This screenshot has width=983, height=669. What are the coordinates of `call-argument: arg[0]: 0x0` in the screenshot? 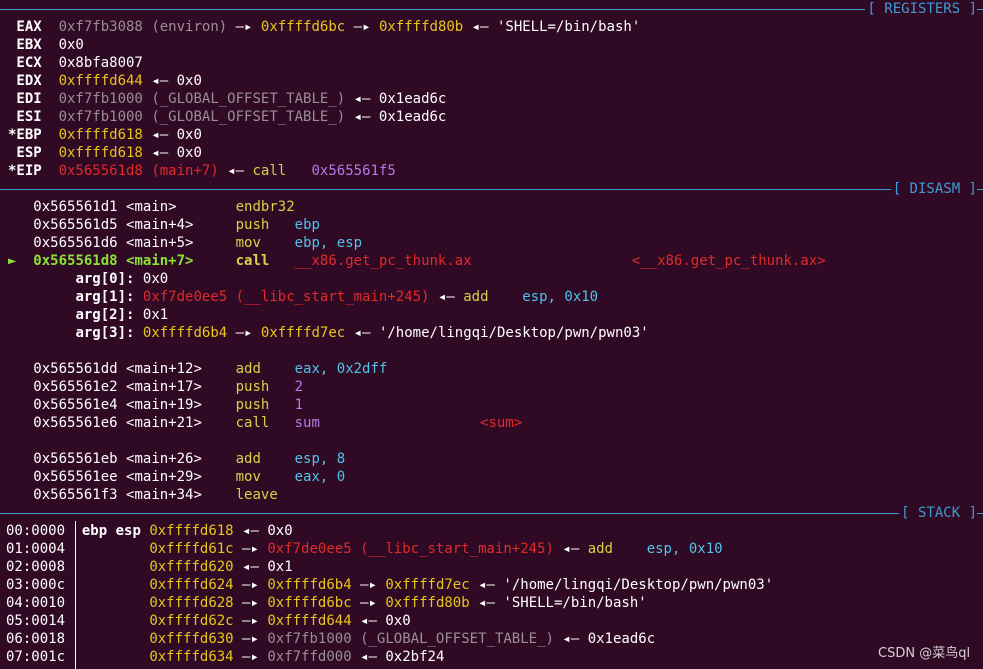 It's located at (122, 279).